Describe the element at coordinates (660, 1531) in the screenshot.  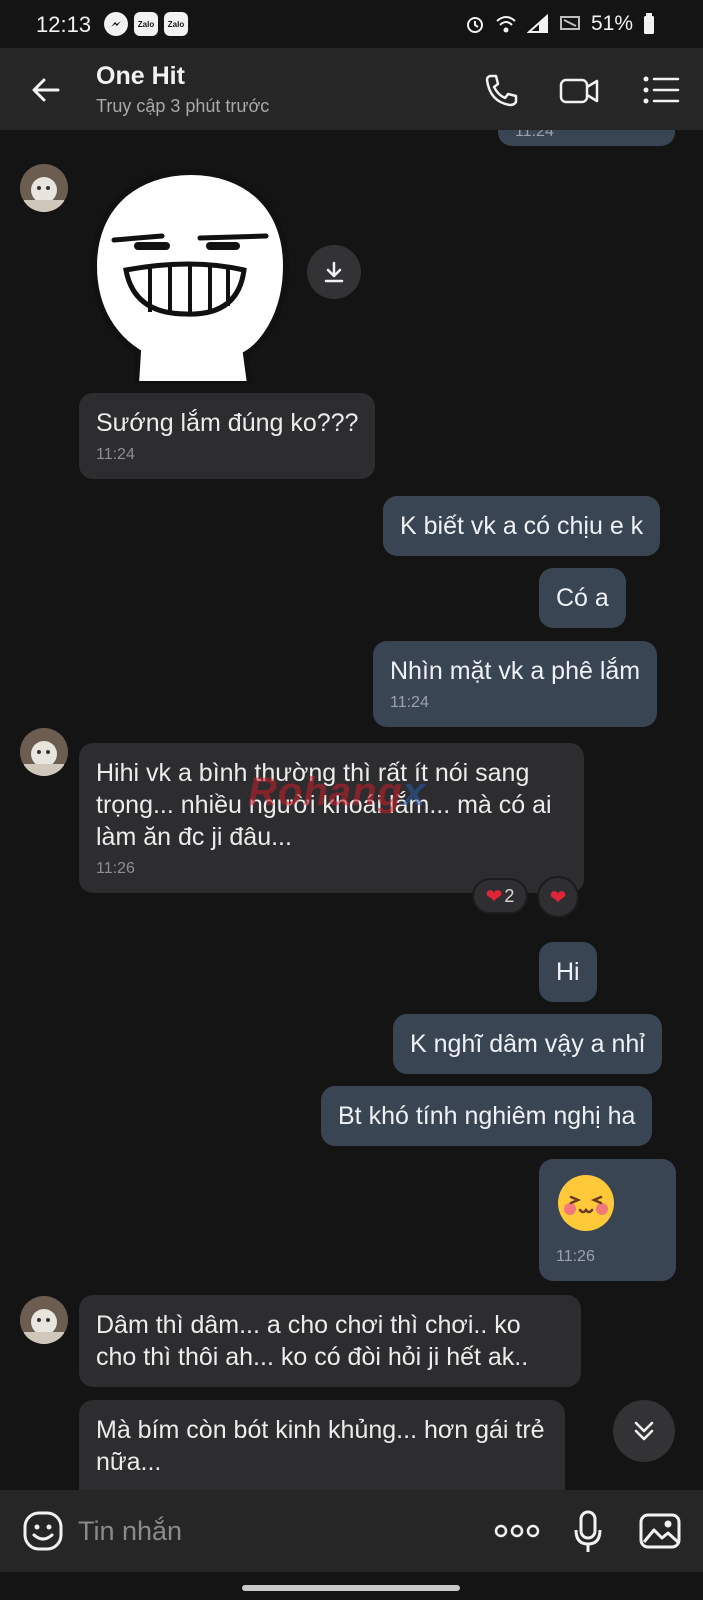
I see `gallery-icon` at that location.